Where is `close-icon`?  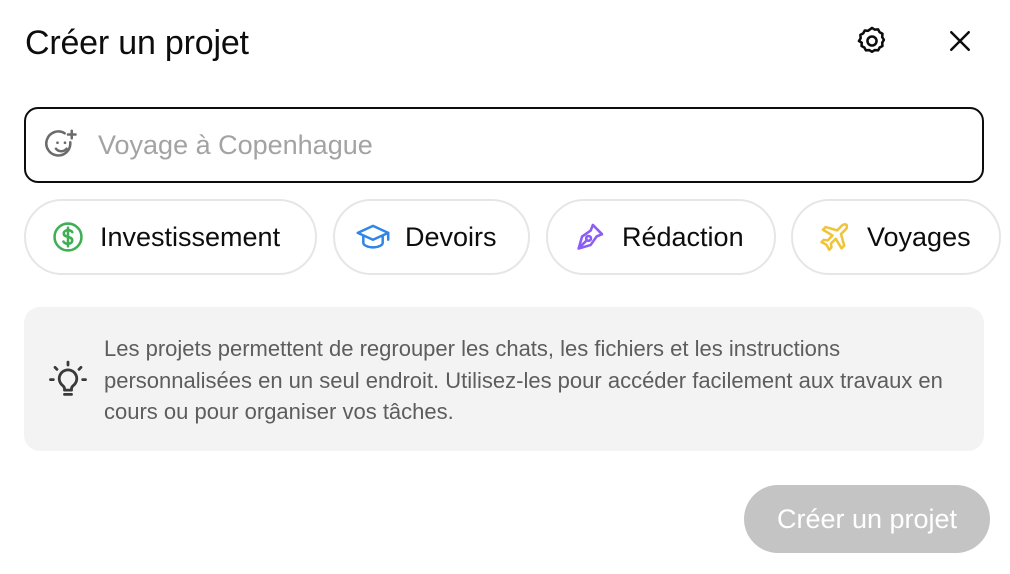
close-icon is located at coordinates (960, 43).